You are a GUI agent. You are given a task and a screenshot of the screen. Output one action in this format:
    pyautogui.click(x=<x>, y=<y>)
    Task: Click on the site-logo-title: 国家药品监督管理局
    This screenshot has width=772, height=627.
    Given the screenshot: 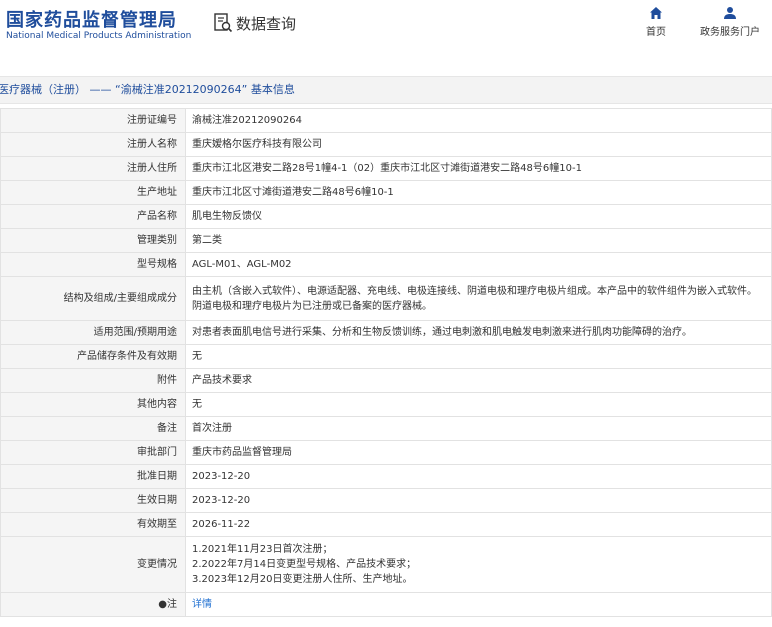 What is the action you would take?
    pyautogui.click(x=91, y=19)
    